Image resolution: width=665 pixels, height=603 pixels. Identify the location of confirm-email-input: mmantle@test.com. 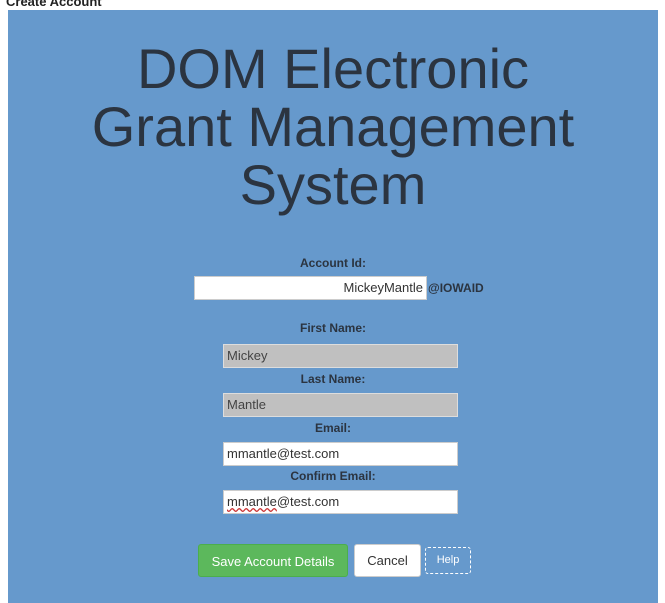
(340, 502).